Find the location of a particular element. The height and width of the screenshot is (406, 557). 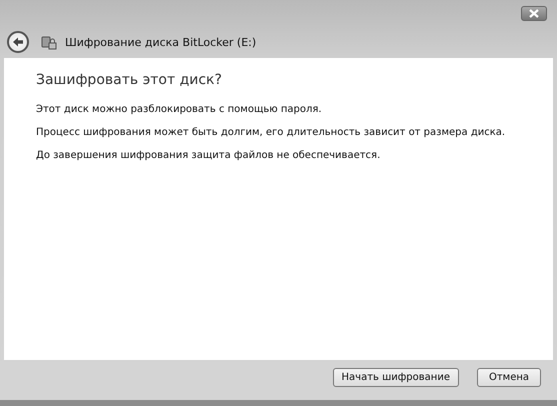

drive-lock-icon is located at coordinates (49, 42).